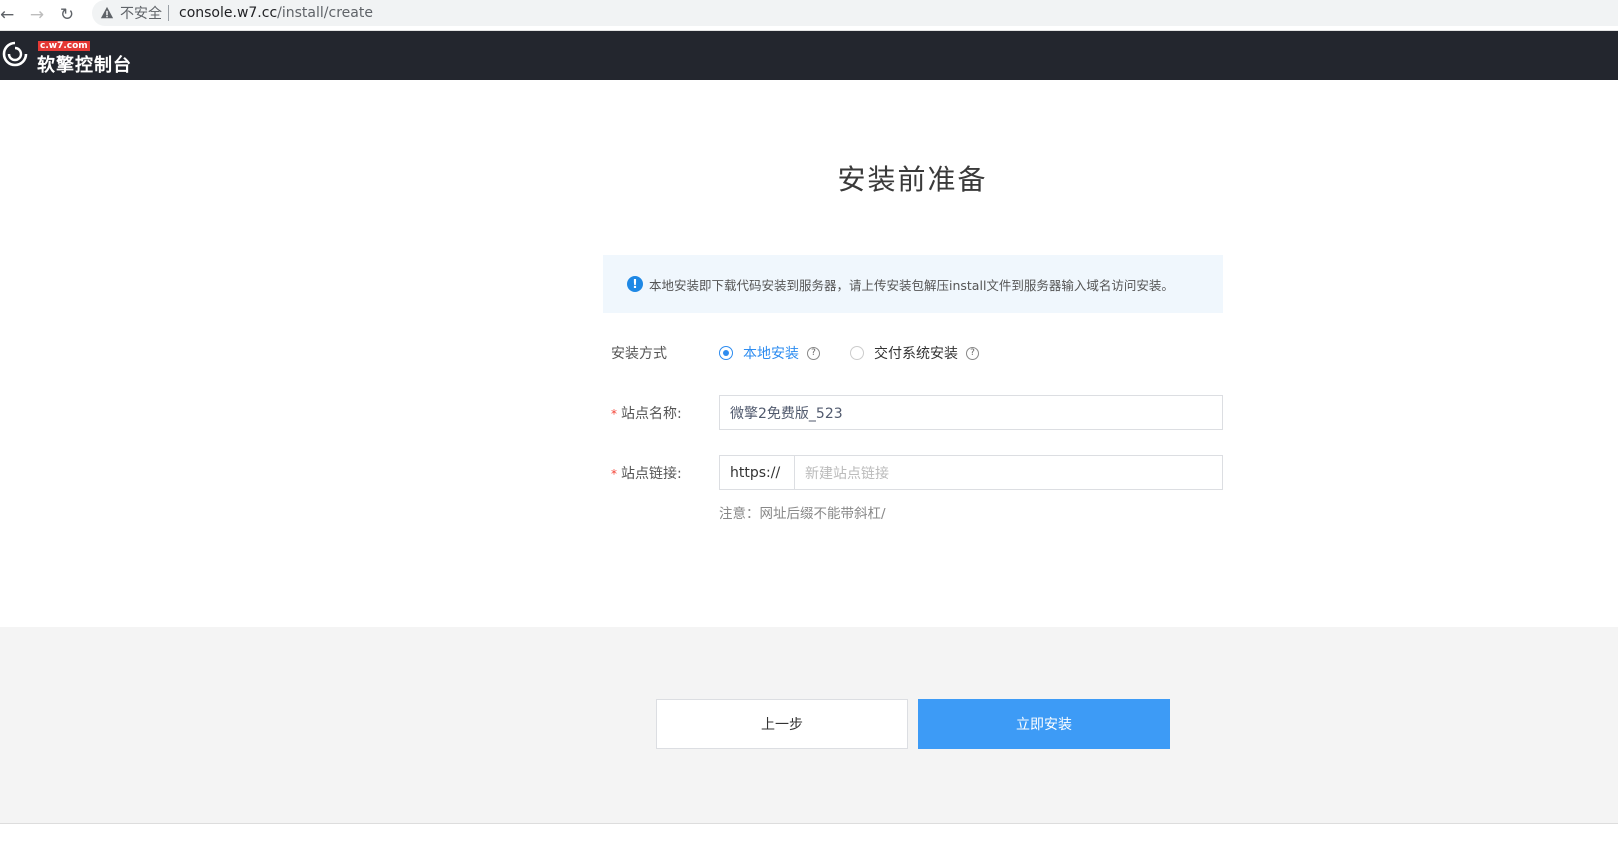 The image size is (1618, 857). Describe the element at coordinates (756, 472) in the screenshot. I see `url-protocol-prefix: https://` at that location.